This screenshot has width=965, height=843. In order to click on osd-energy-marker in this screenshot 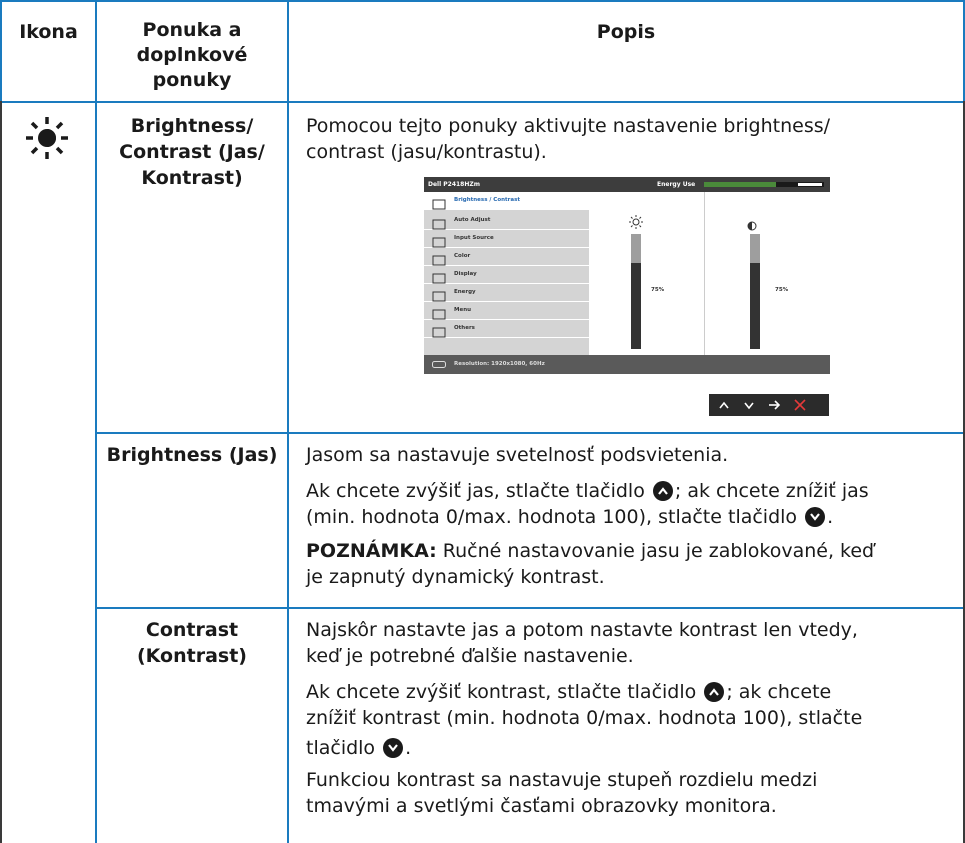, I will do `click(810, 184)`.